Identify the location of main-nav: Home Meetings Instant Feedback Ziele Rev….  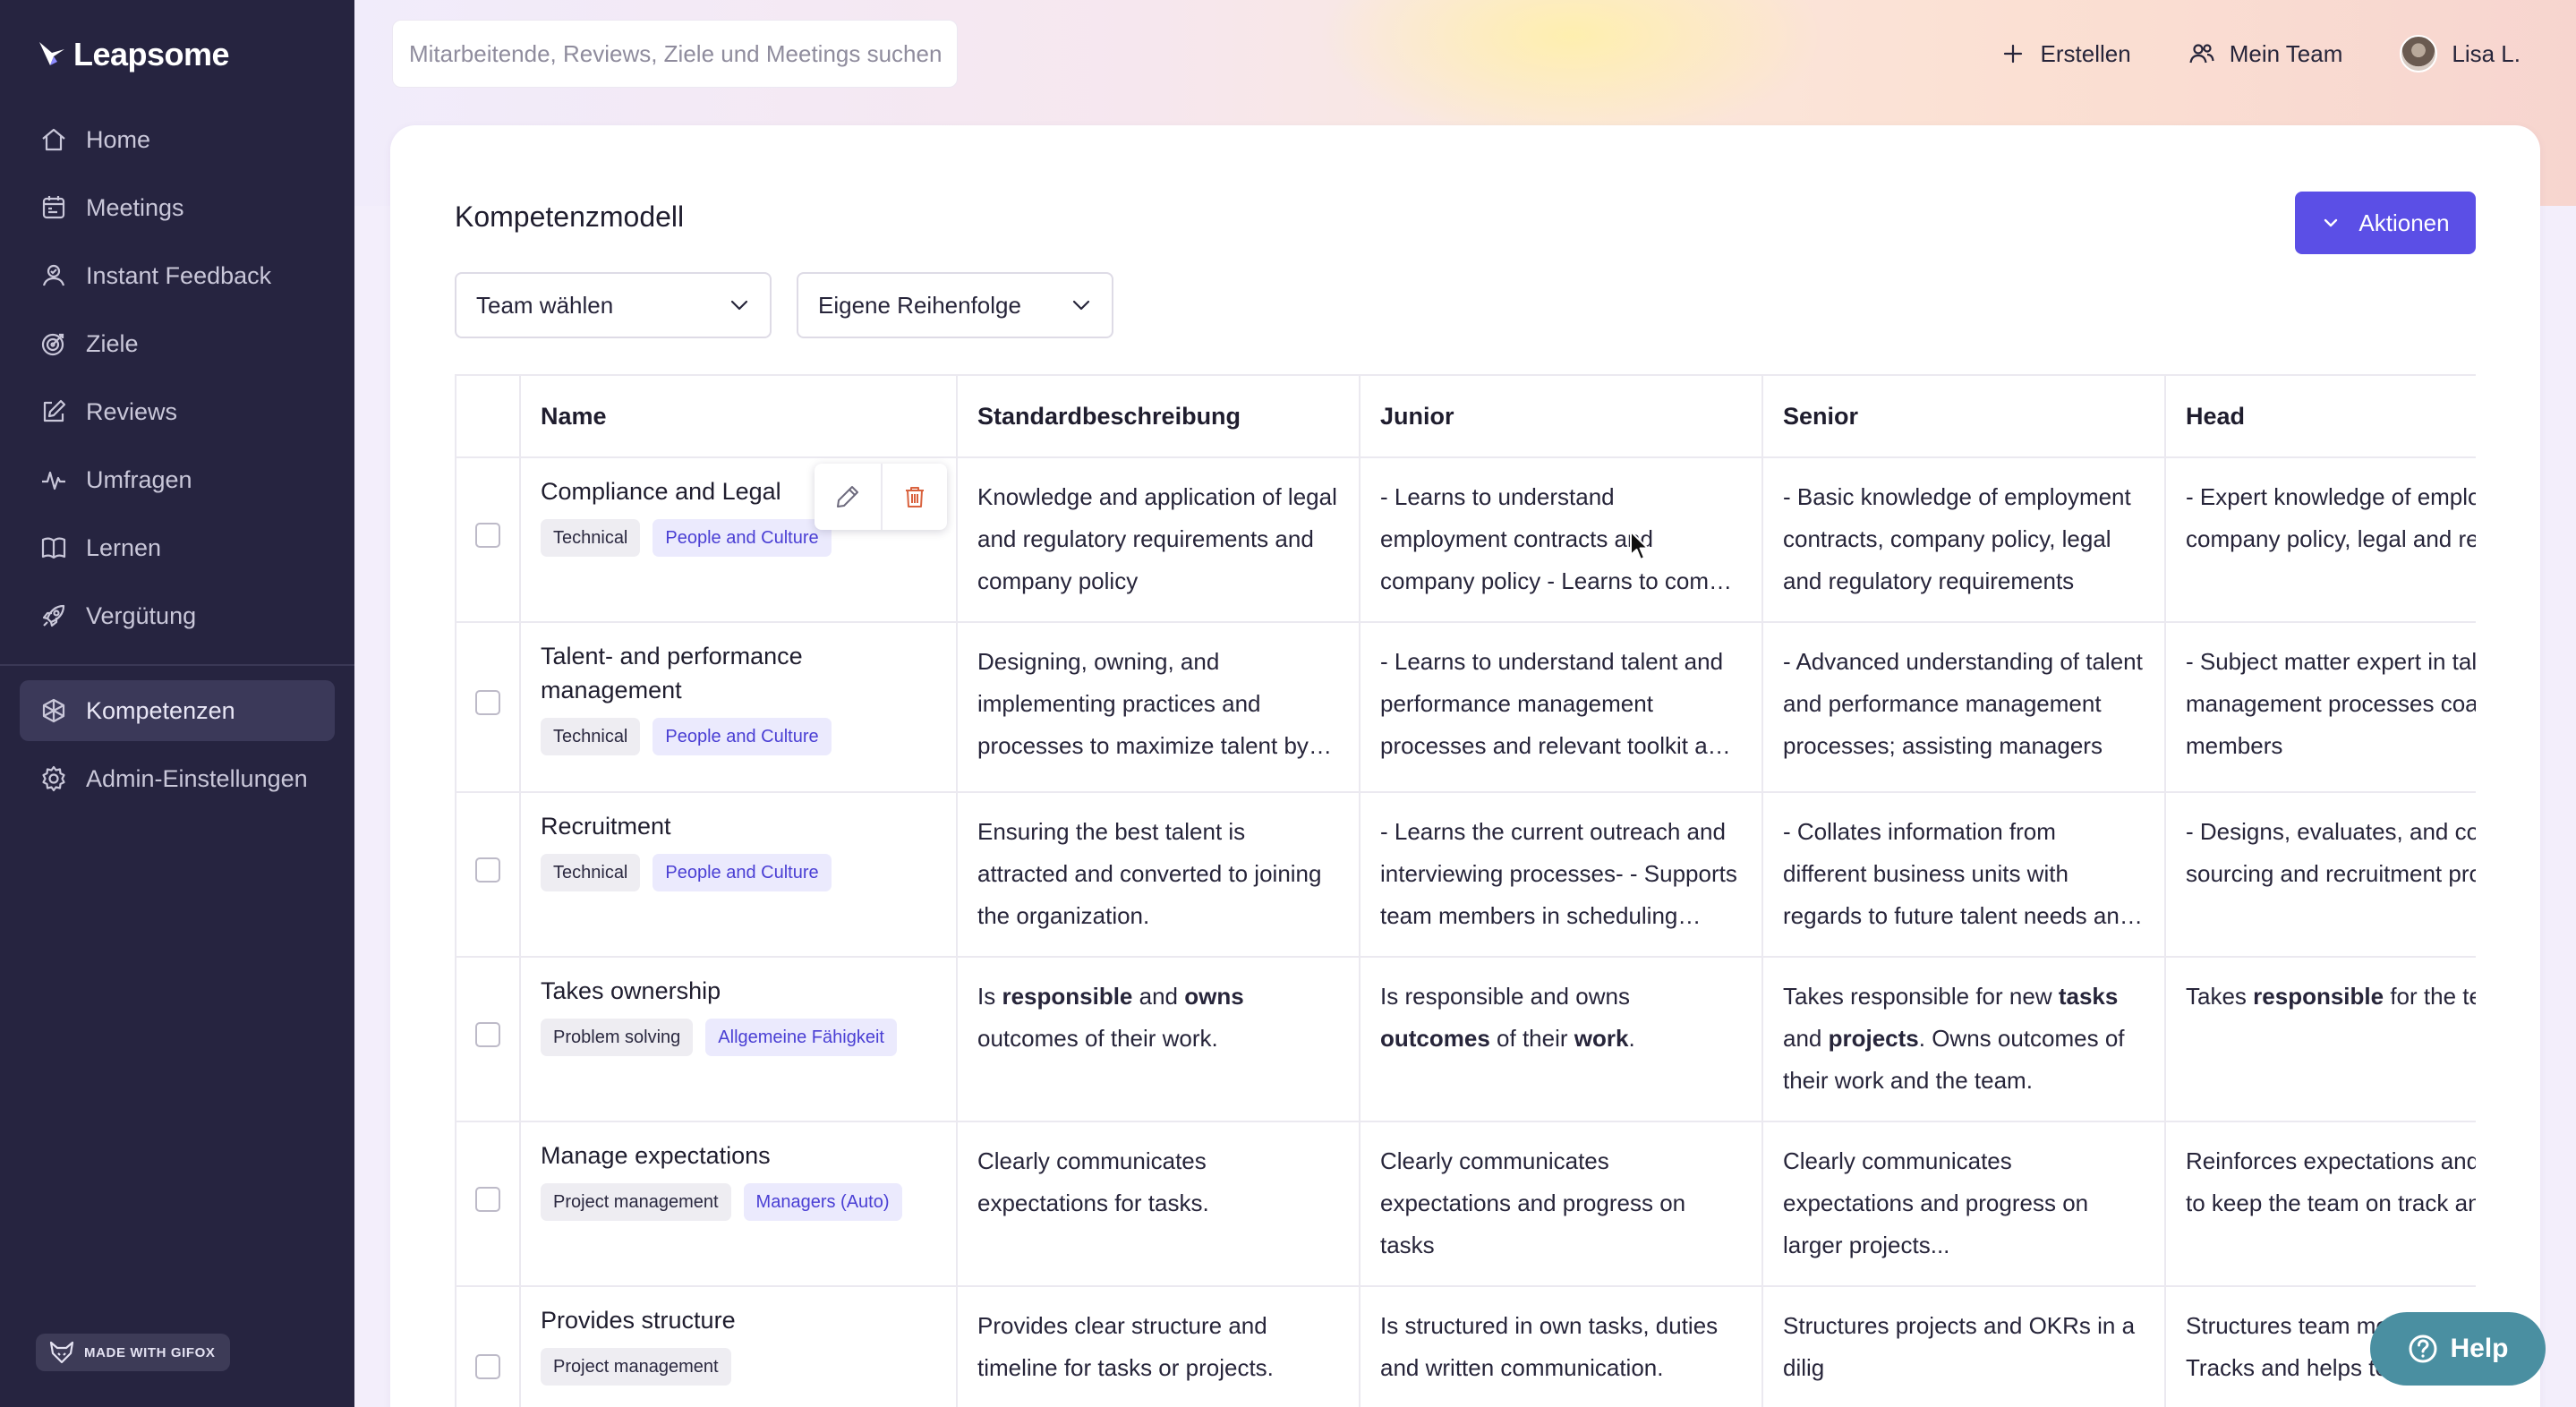
(177, 381).